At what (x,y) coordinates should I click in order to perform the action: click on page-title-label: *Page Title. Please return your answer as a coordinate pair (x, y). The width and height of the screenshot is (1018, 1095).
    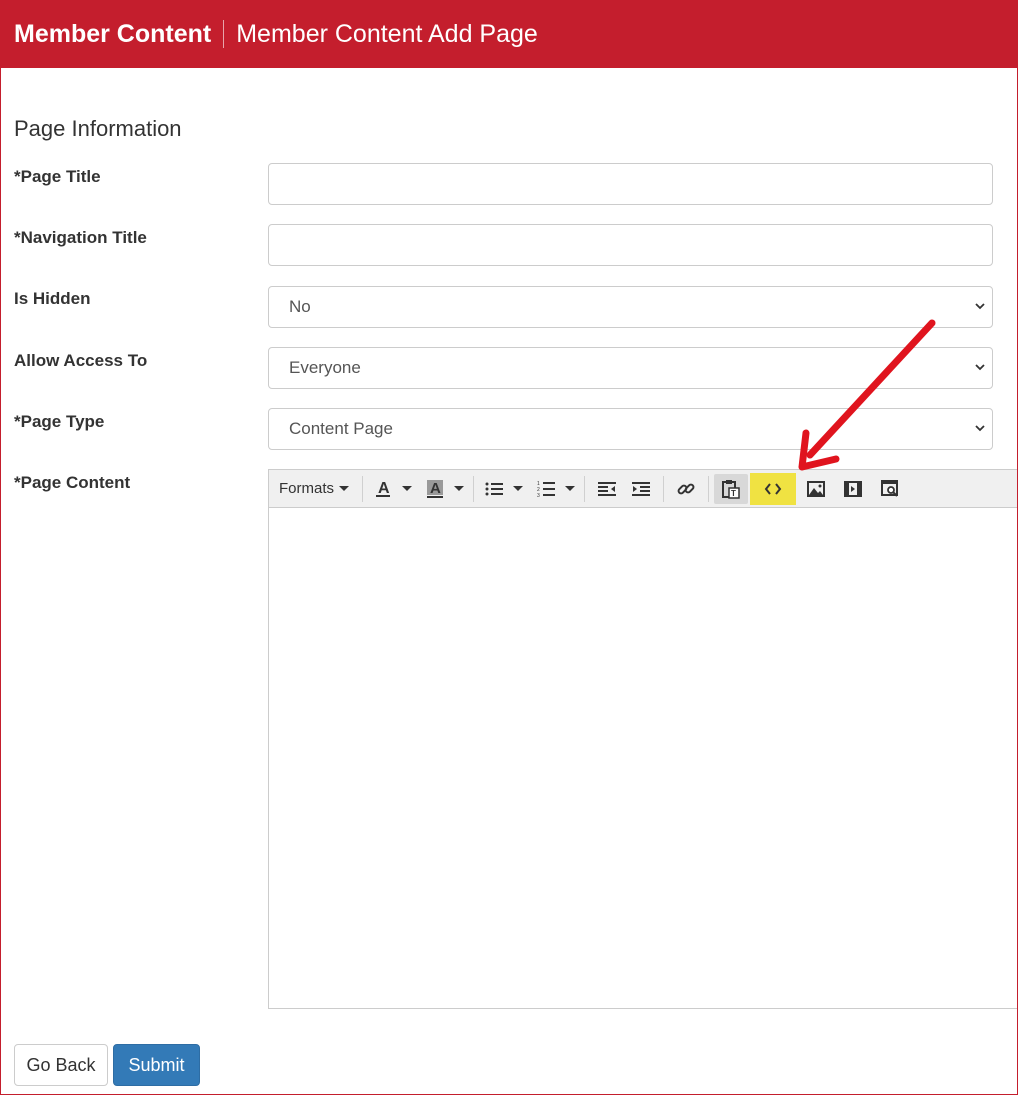
    Looking at the image, I should click on (57, 176).